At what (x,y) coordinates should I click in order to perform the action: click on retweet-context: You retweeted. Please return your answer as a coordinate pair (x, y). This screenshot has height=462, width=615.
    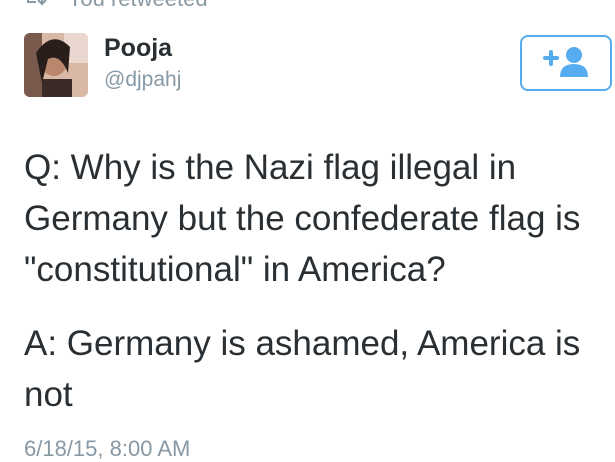
    Looking at the image, I should click on (115, 6).